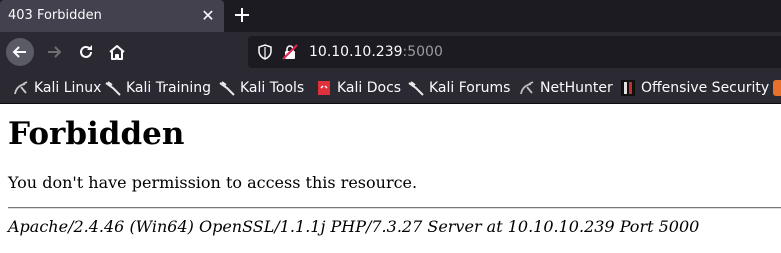  I want to click on url-host: 10.10.10.239, so click(356, 52).